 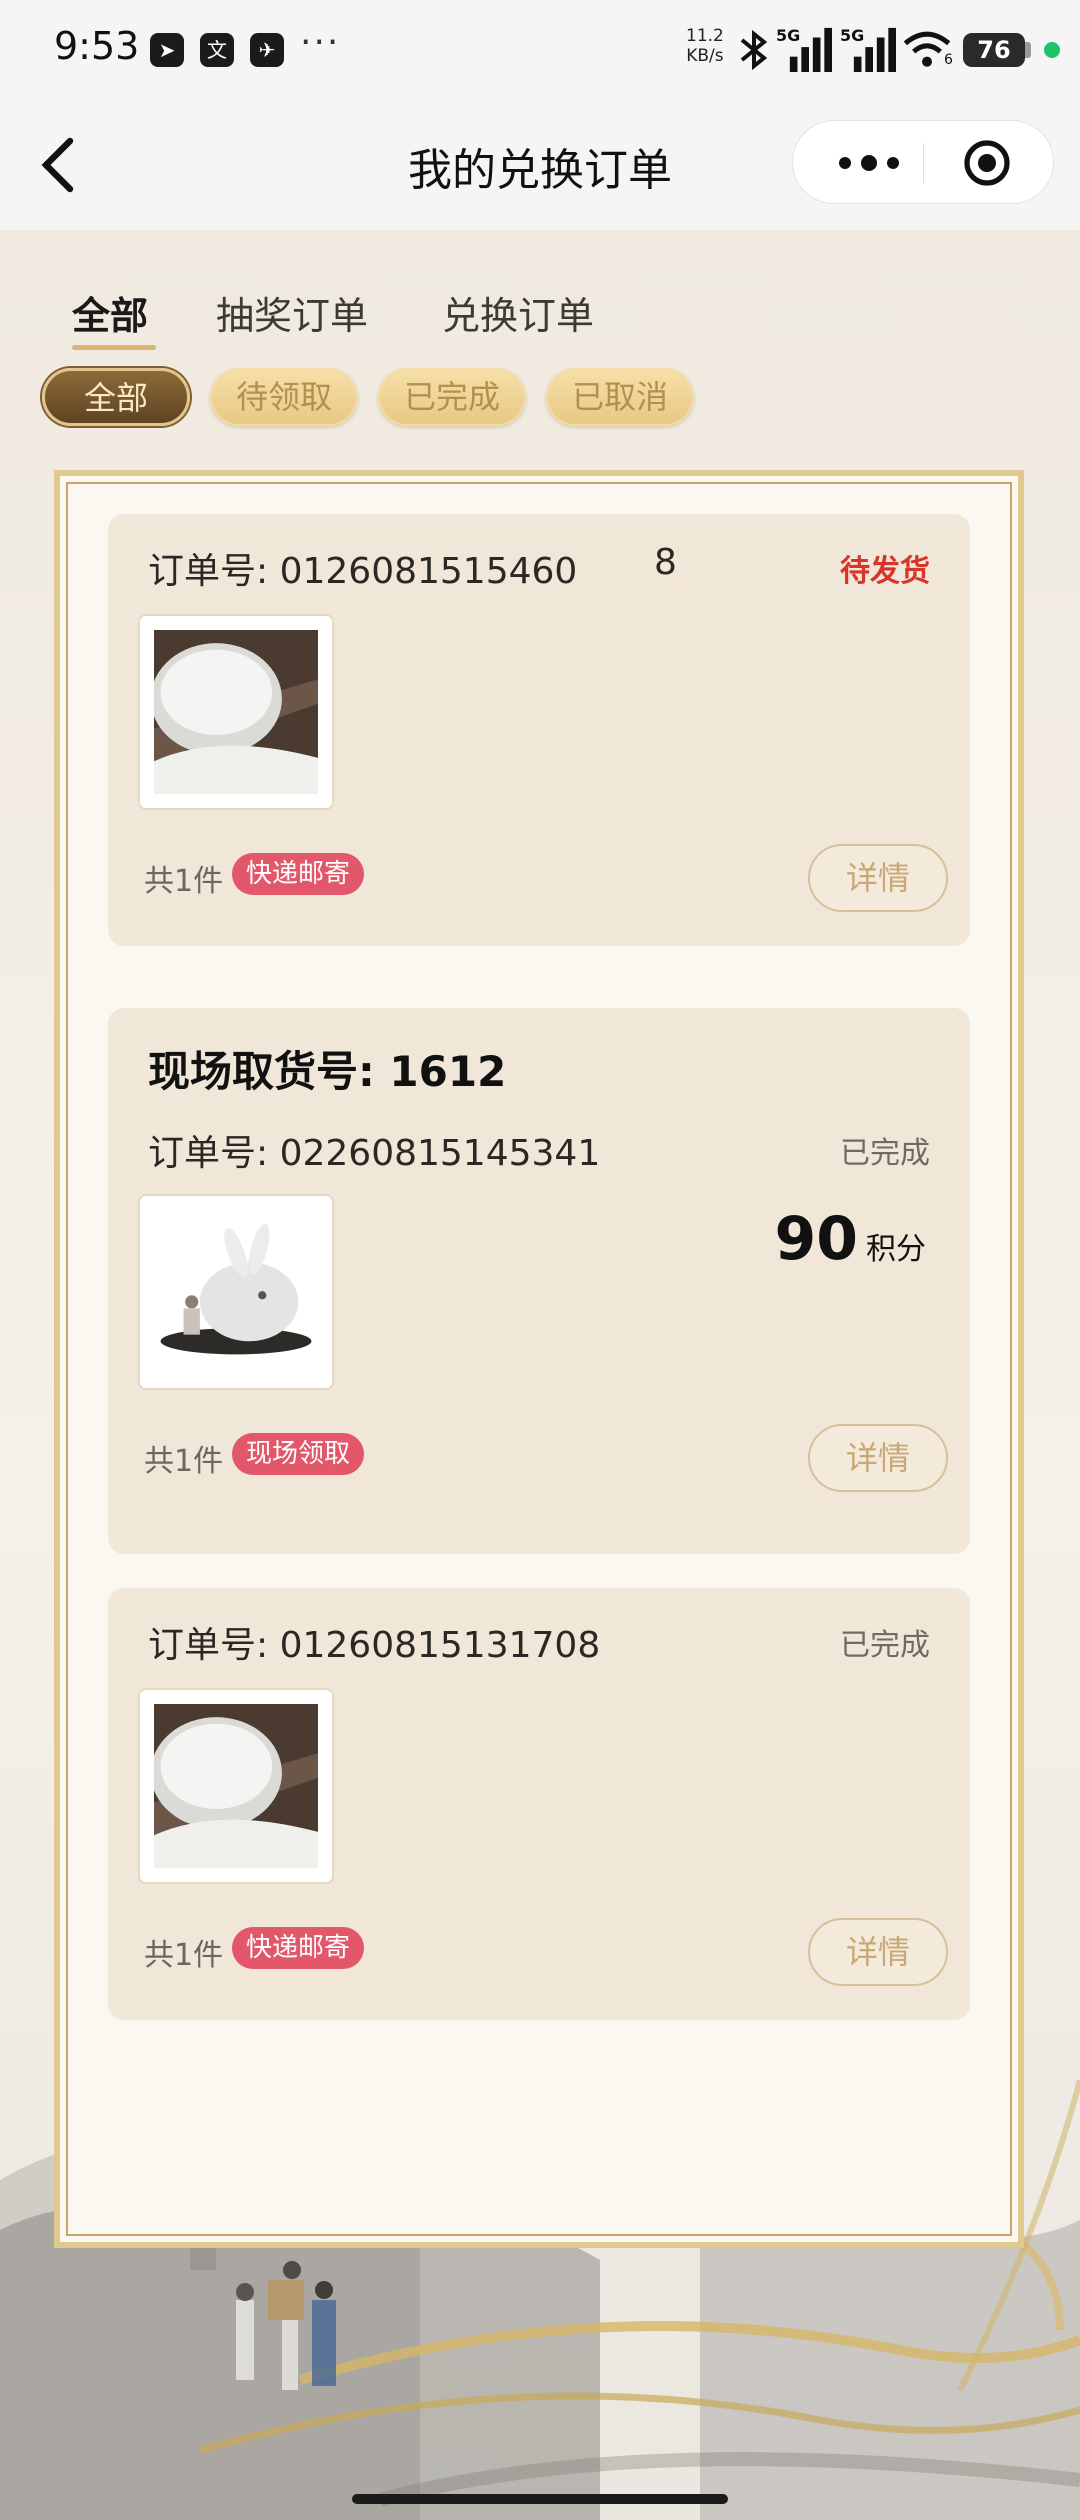 I want to click on points-value: 90, so click(x=816, y=1239).